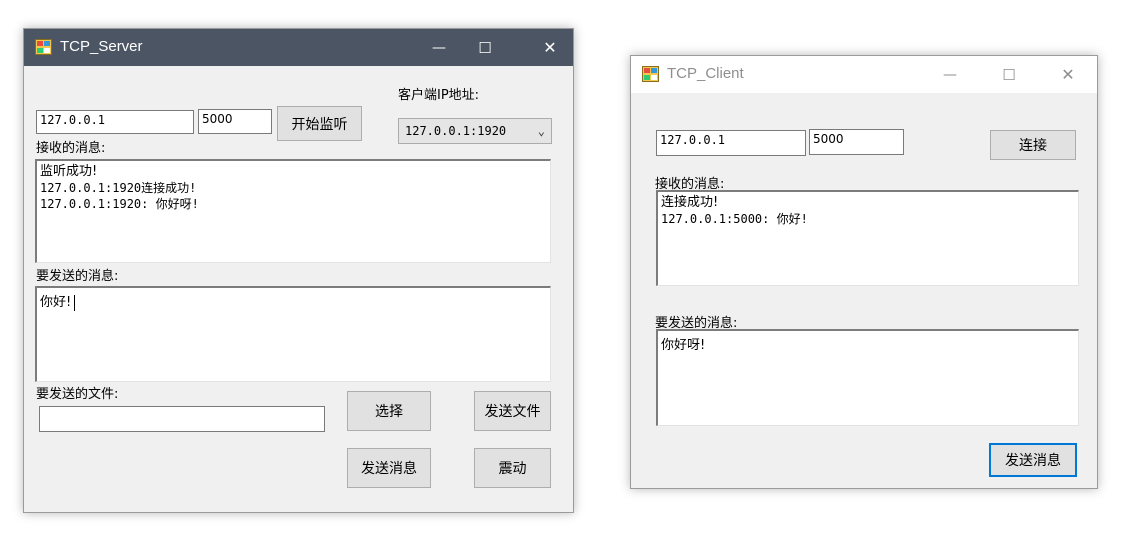  Describe the element at coordinates (389, 411) in the screenshot. I see `choose-file-button: 选择` at that location.